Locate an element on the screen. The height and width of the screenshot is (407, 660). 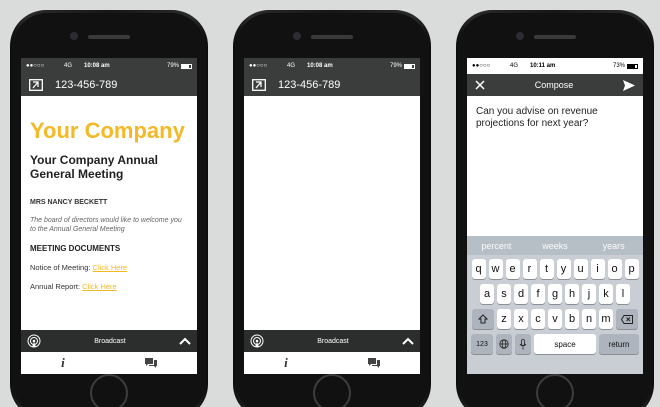
key: d is located at coordinates (521, 294).